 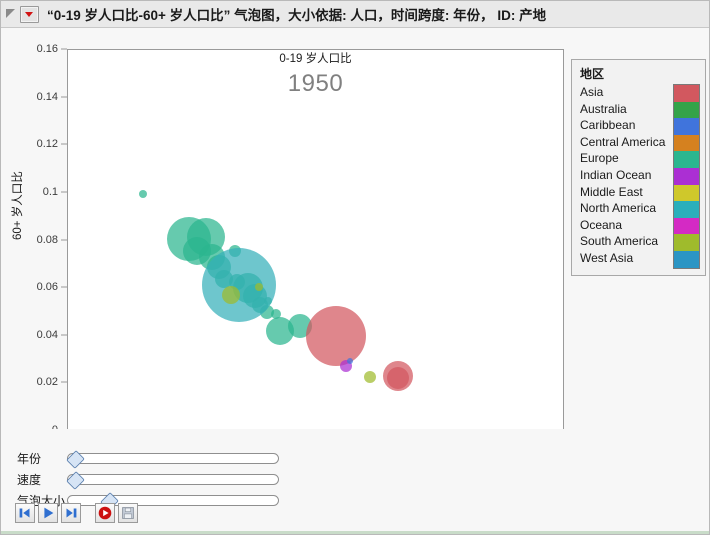 What do you see at coordinates (626, 258) in the screenshot?
I see `legend-item-label: West Asia` at bounding box center [626, 258].